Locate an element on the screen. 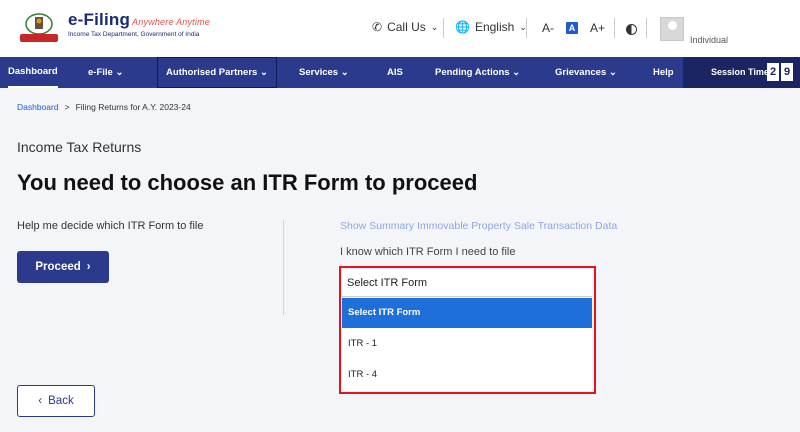  font-increase-button: A+ is located at coordinates (597, 28).